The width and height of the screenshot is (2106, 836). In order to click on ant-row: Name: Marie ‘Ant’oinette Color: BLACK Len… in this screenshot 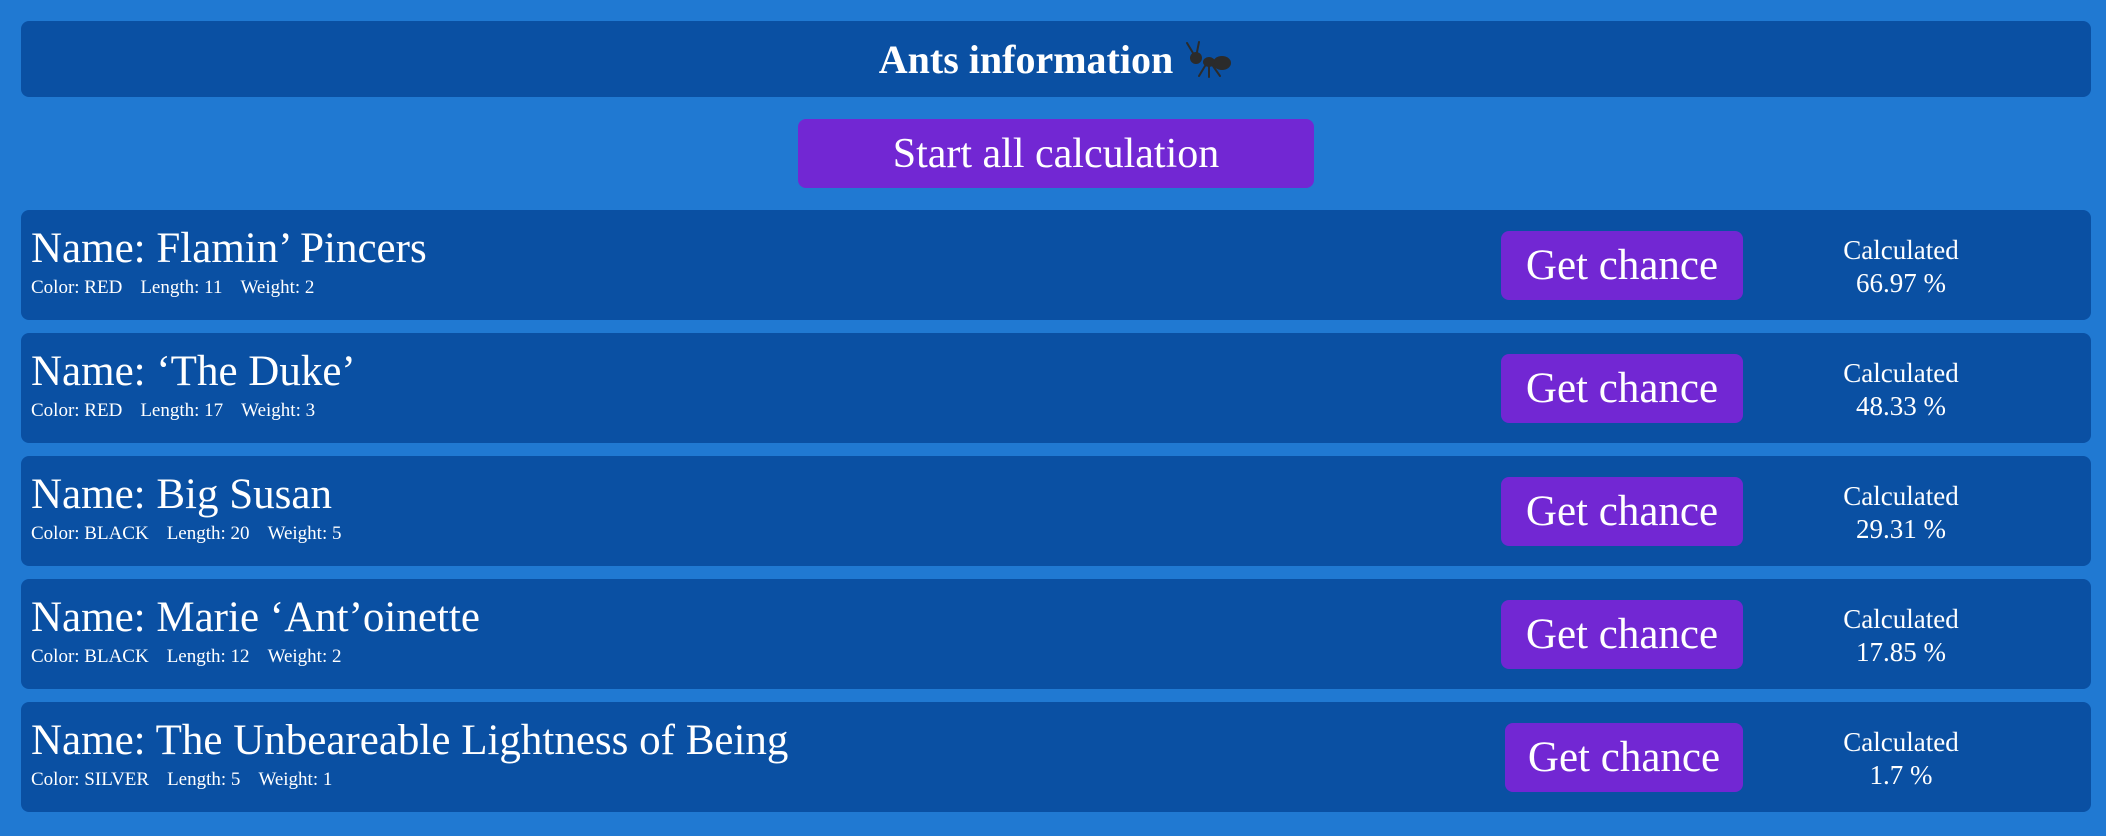, I will do `click(1056, 634)`.